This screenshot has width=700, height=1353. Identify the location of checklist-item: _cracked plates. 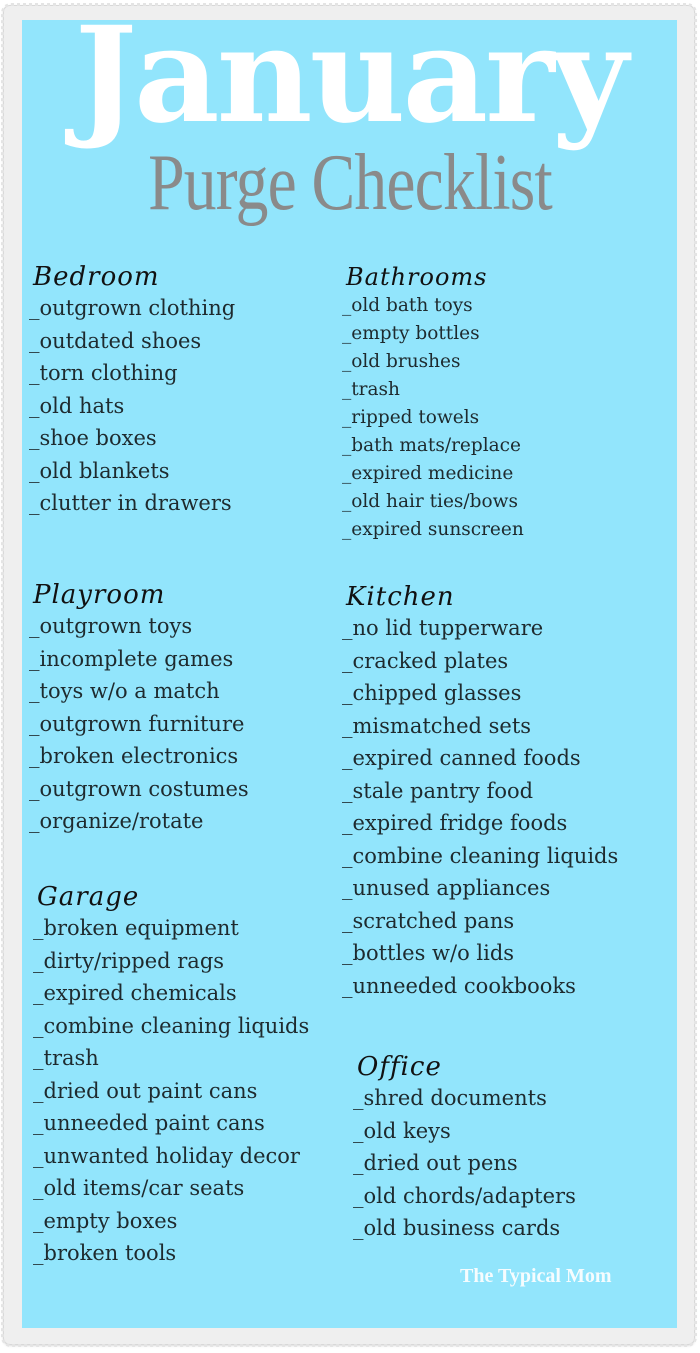
(425, 660).